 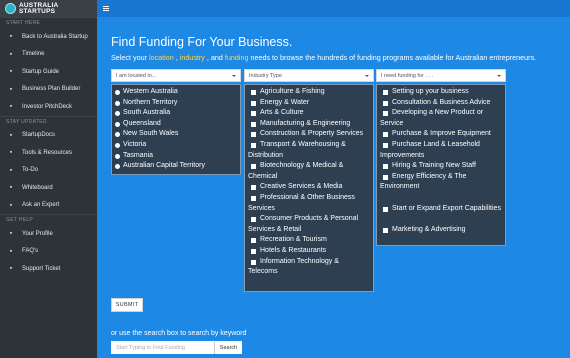 What do you see at coordinates (11, 135) in the screenshot?
I see `docs-icon: ▪` at bounding box center [11, 135].